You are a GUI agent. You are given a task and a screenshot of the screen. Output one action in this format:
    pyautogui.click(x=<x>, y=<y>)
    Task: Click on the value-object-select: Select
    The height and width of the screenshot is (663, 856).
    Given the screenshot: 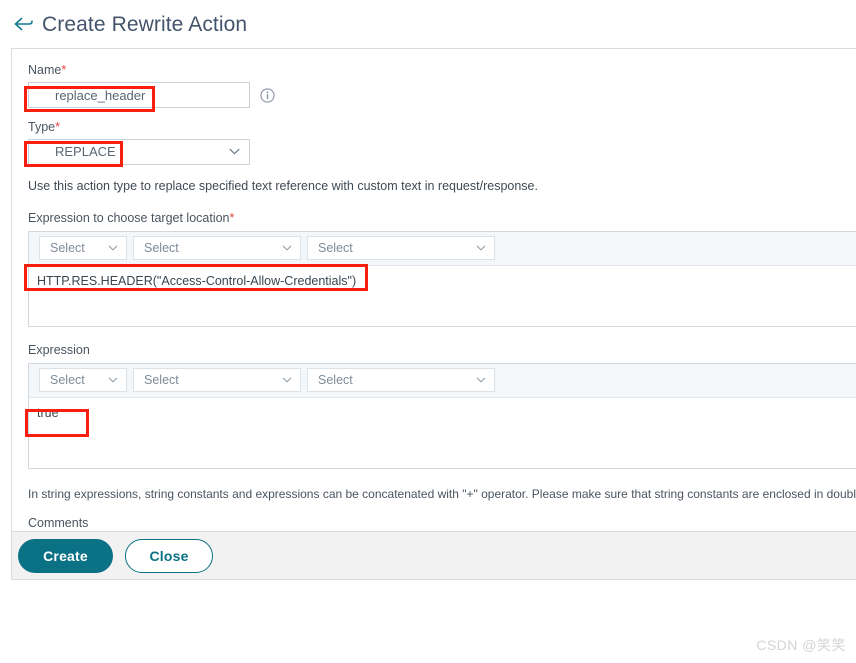 What is the action you would take?
    pyautogui.click(x=217, y=380)
    